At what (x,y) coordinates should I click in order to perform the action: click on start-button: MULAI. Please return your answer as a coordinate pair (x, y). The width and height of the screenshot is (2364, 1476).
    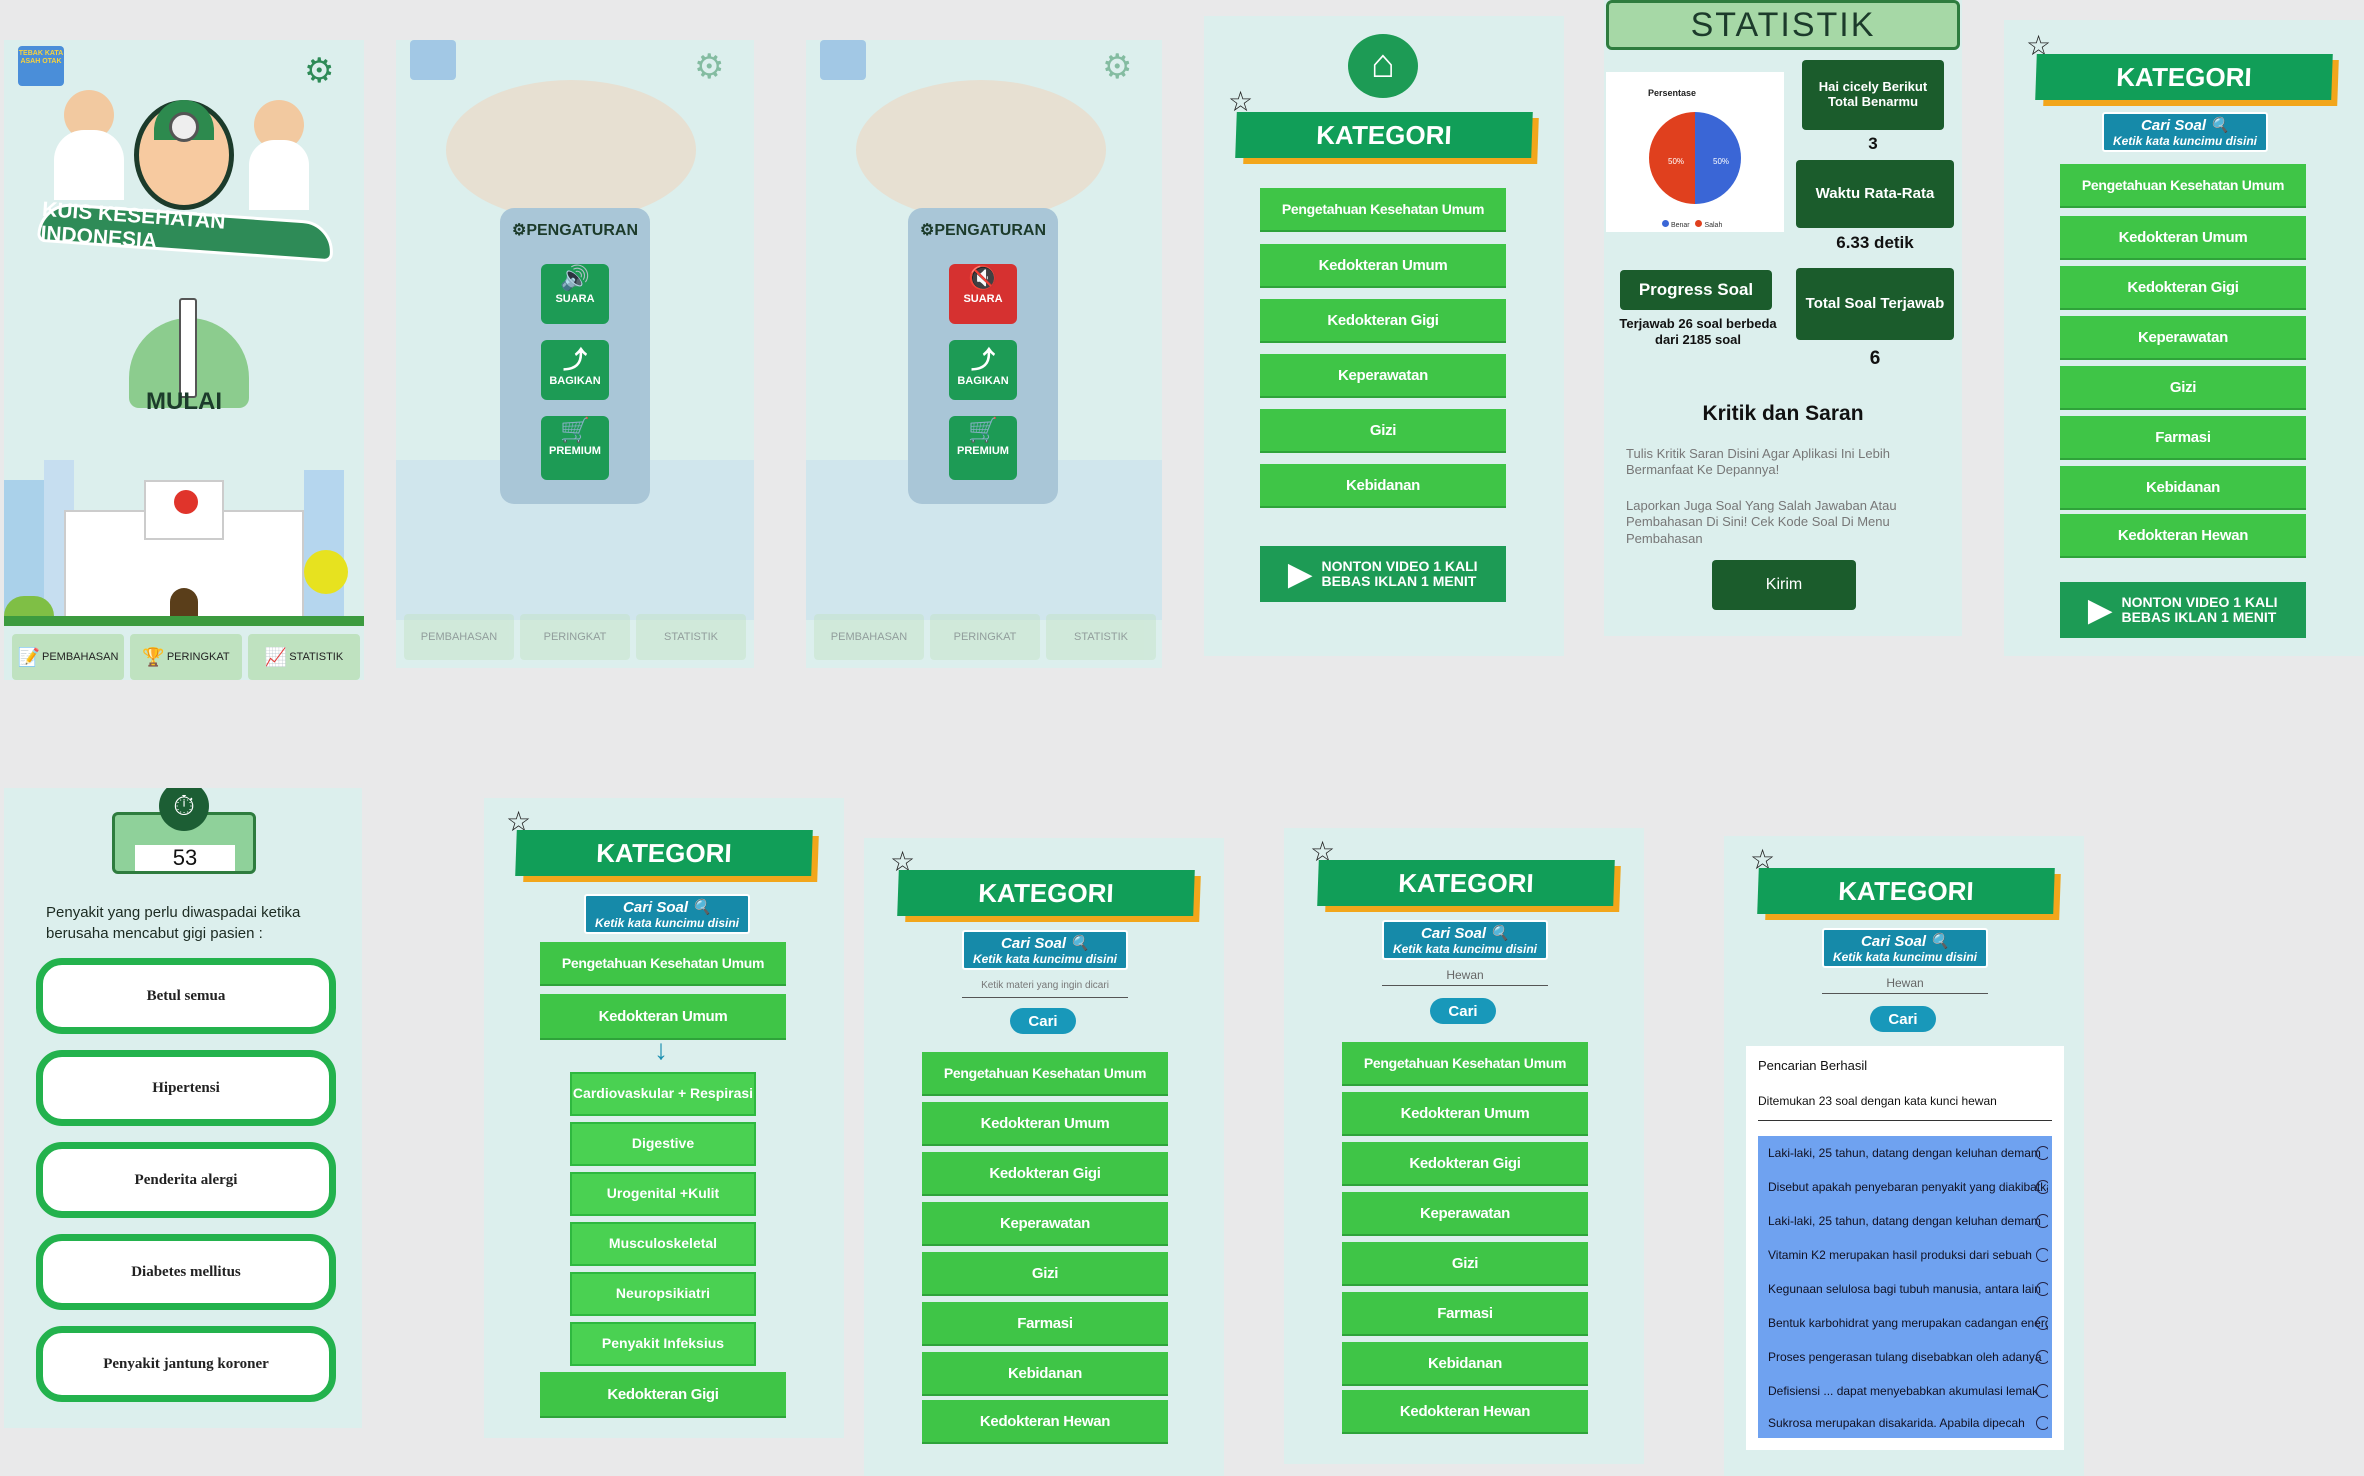
    Looking at the image, I should click on (184, 403).